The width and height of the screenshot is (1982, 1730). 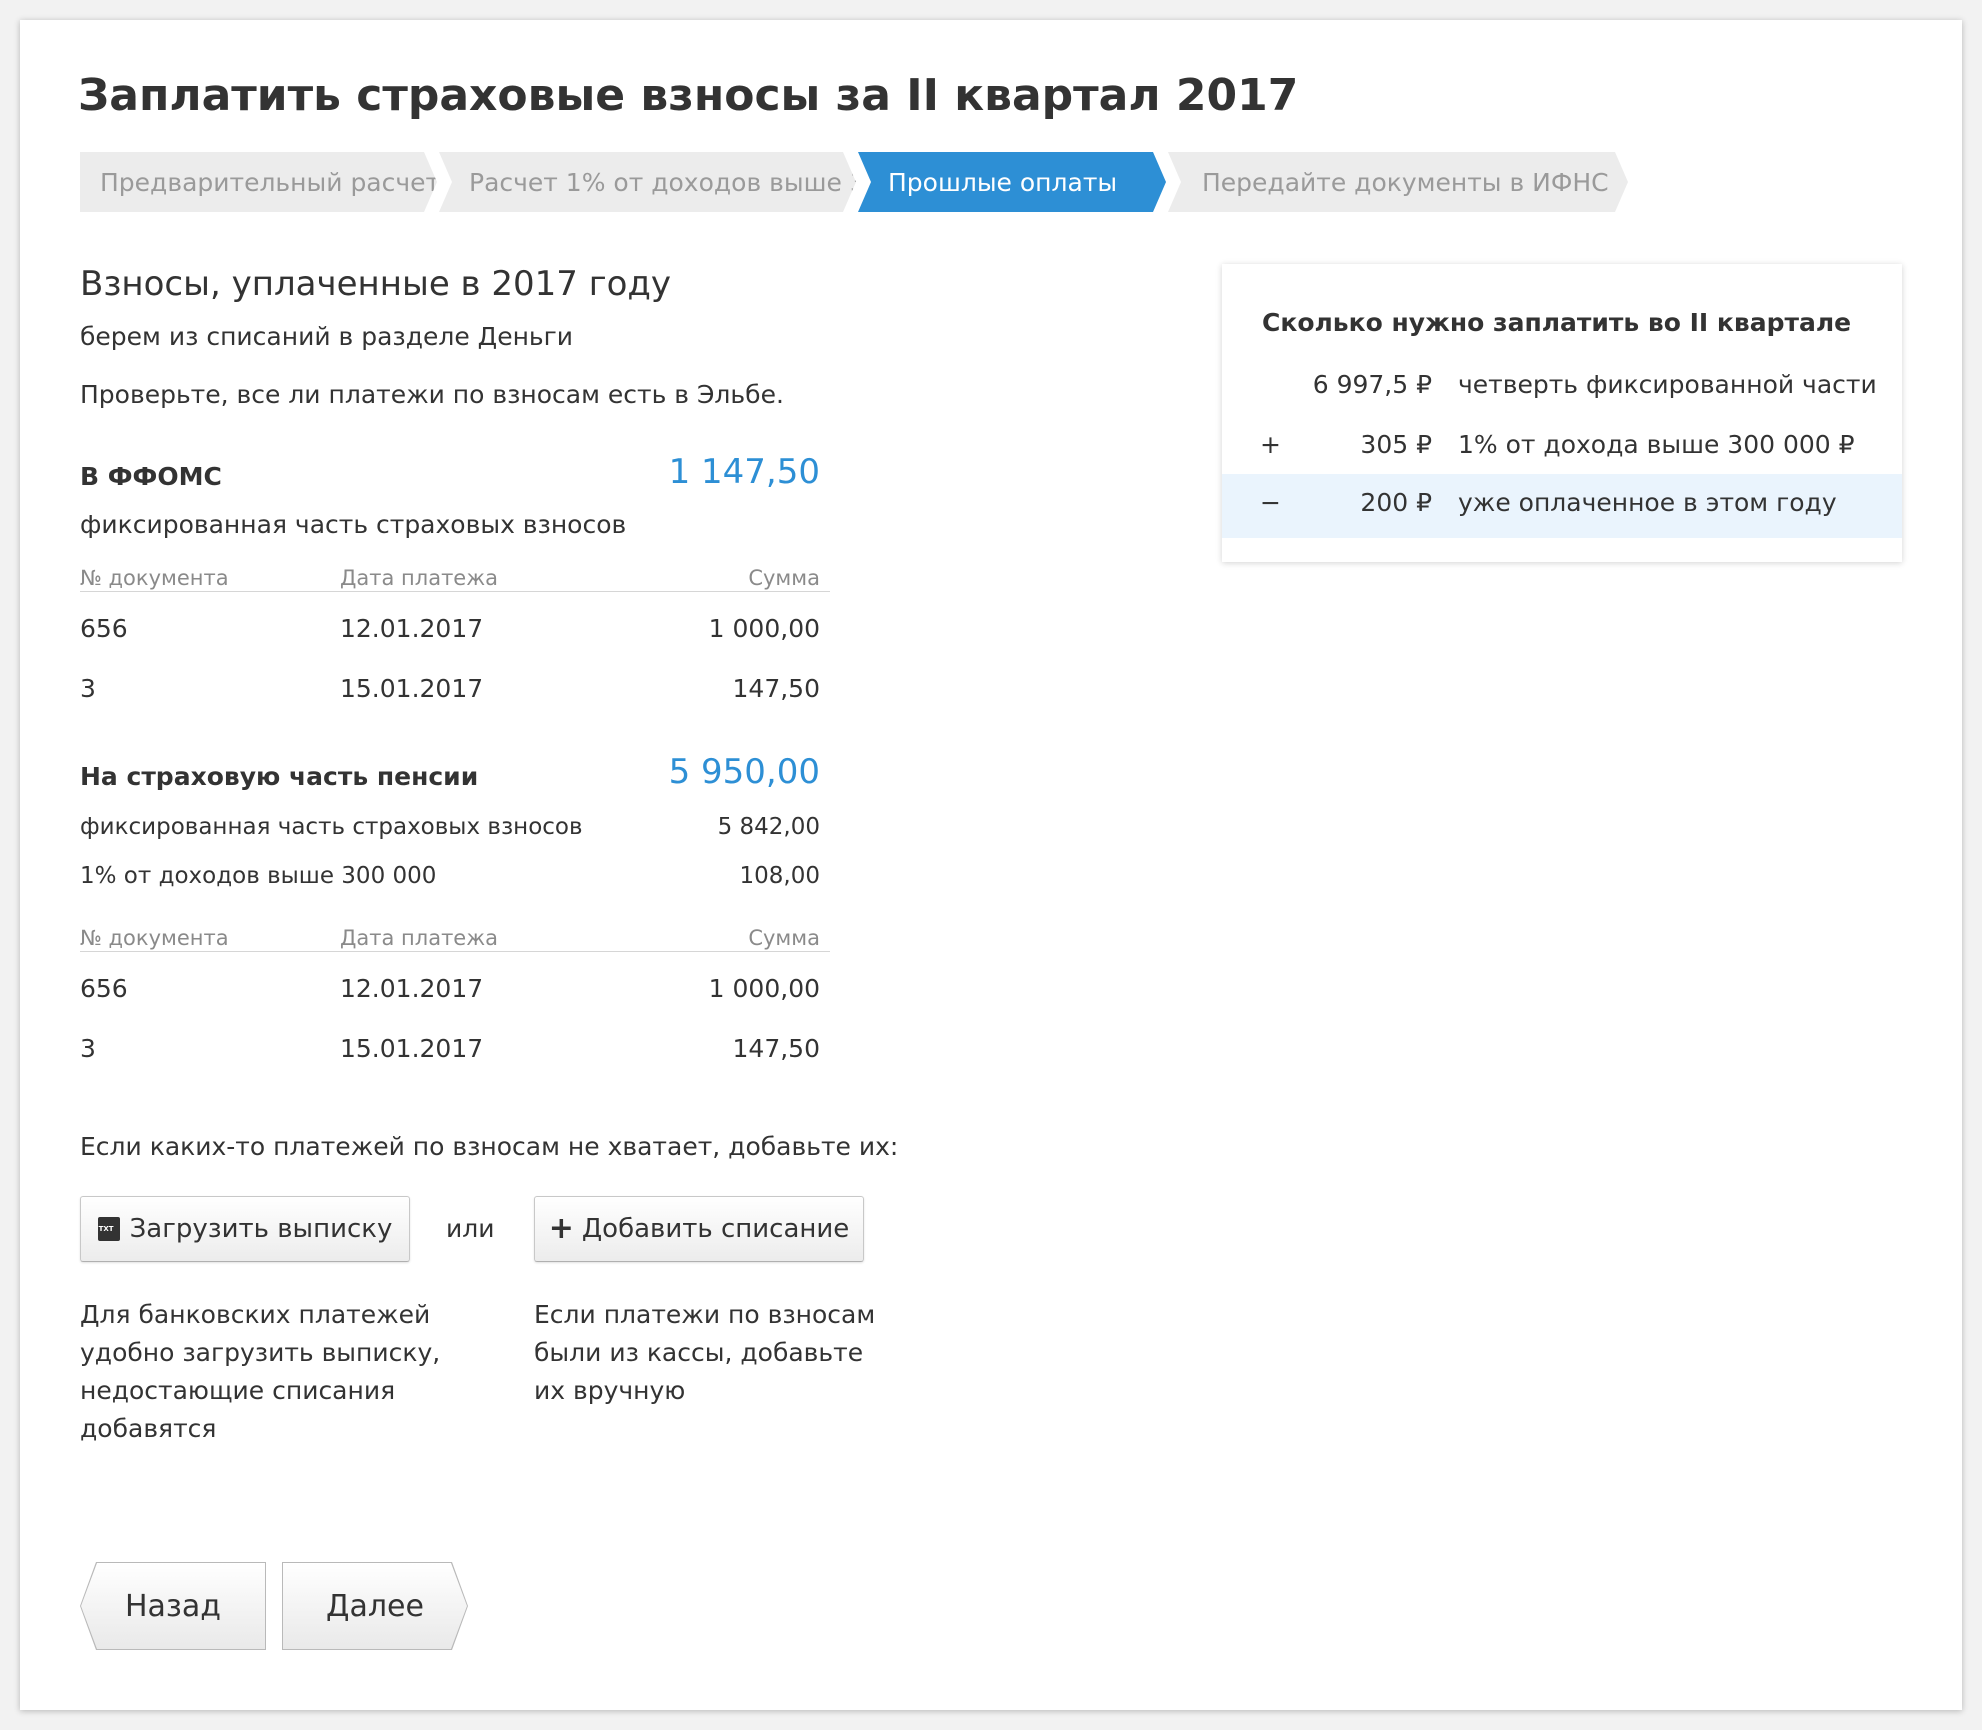 I want to click on add-writeoff-button: + Добавить списание, so click(x=699, y=1229).